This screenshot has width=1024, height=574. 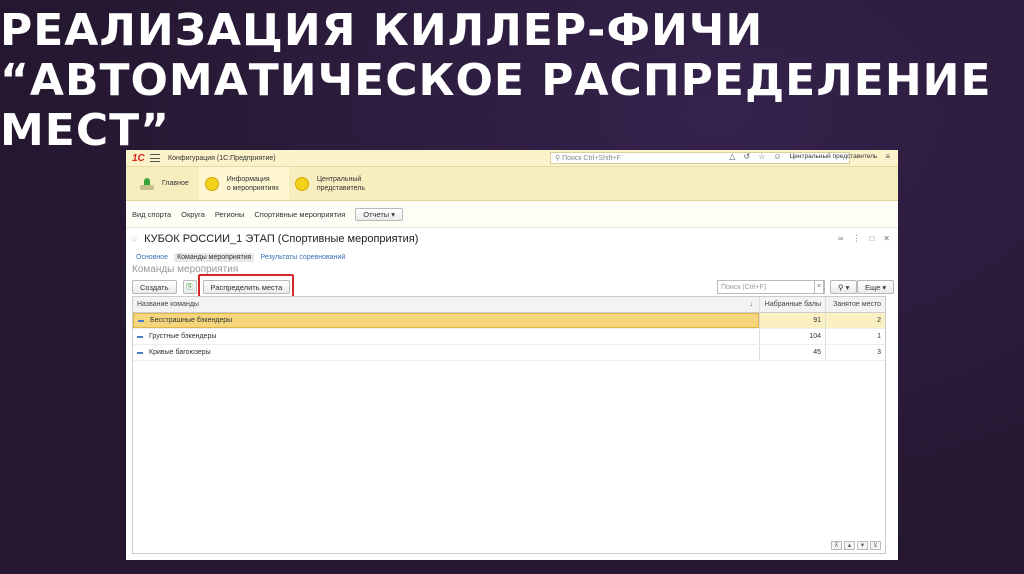 What do you see at coordinates (154, 287) in the screenshot?
I see `create-button: Создать` at bounding box center [154, 287].